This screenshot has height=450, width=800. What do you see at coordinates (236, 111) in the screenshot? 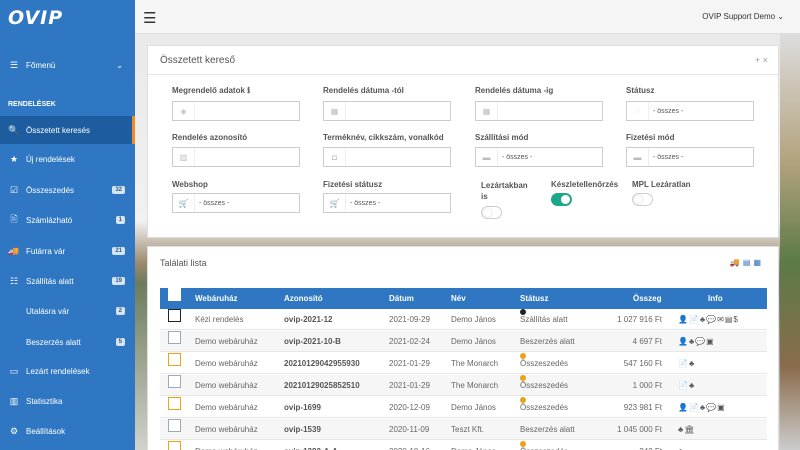
I see `customer-field: ◈` at bounding box center [236, 111].